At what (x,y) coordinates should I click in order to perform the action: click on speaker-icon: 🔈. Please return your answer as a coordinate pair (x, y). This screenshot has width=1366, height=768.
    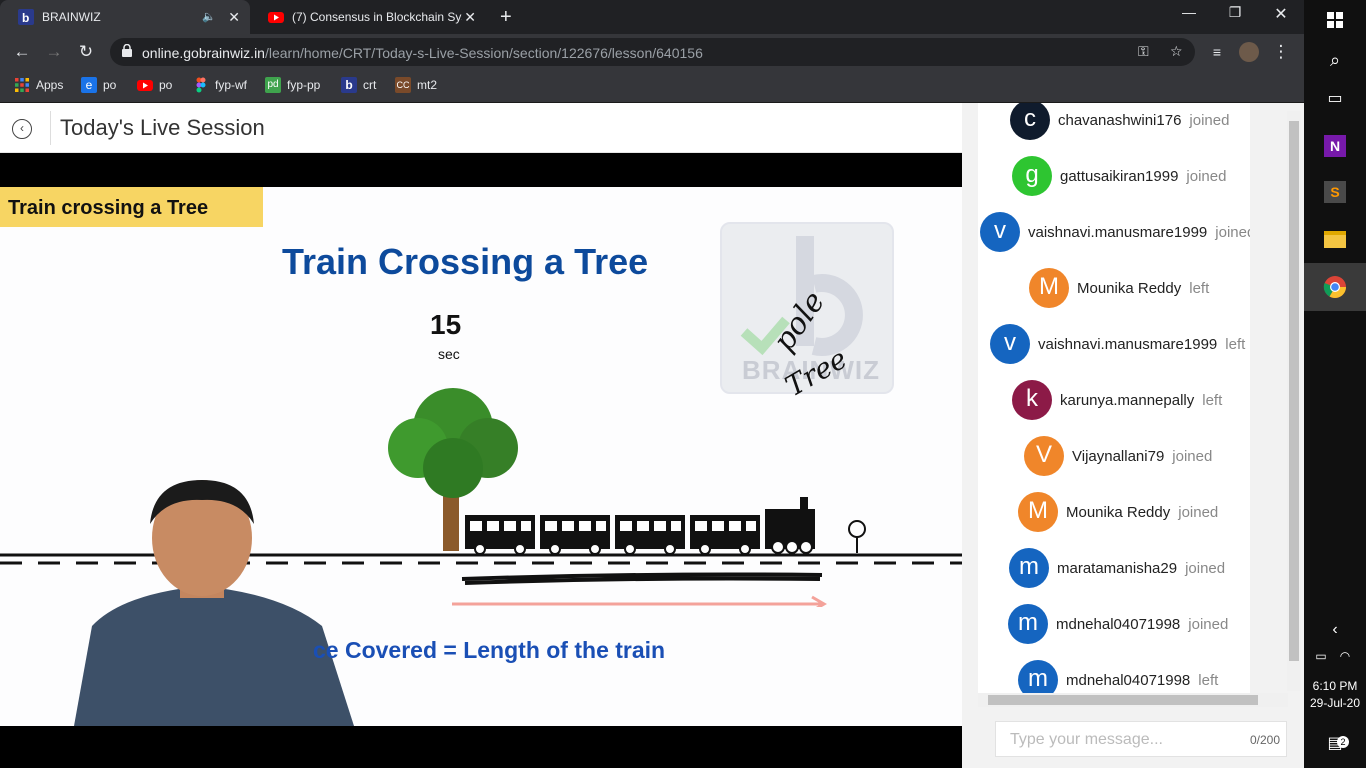
    Looking at the image, I should click on (209, 16).